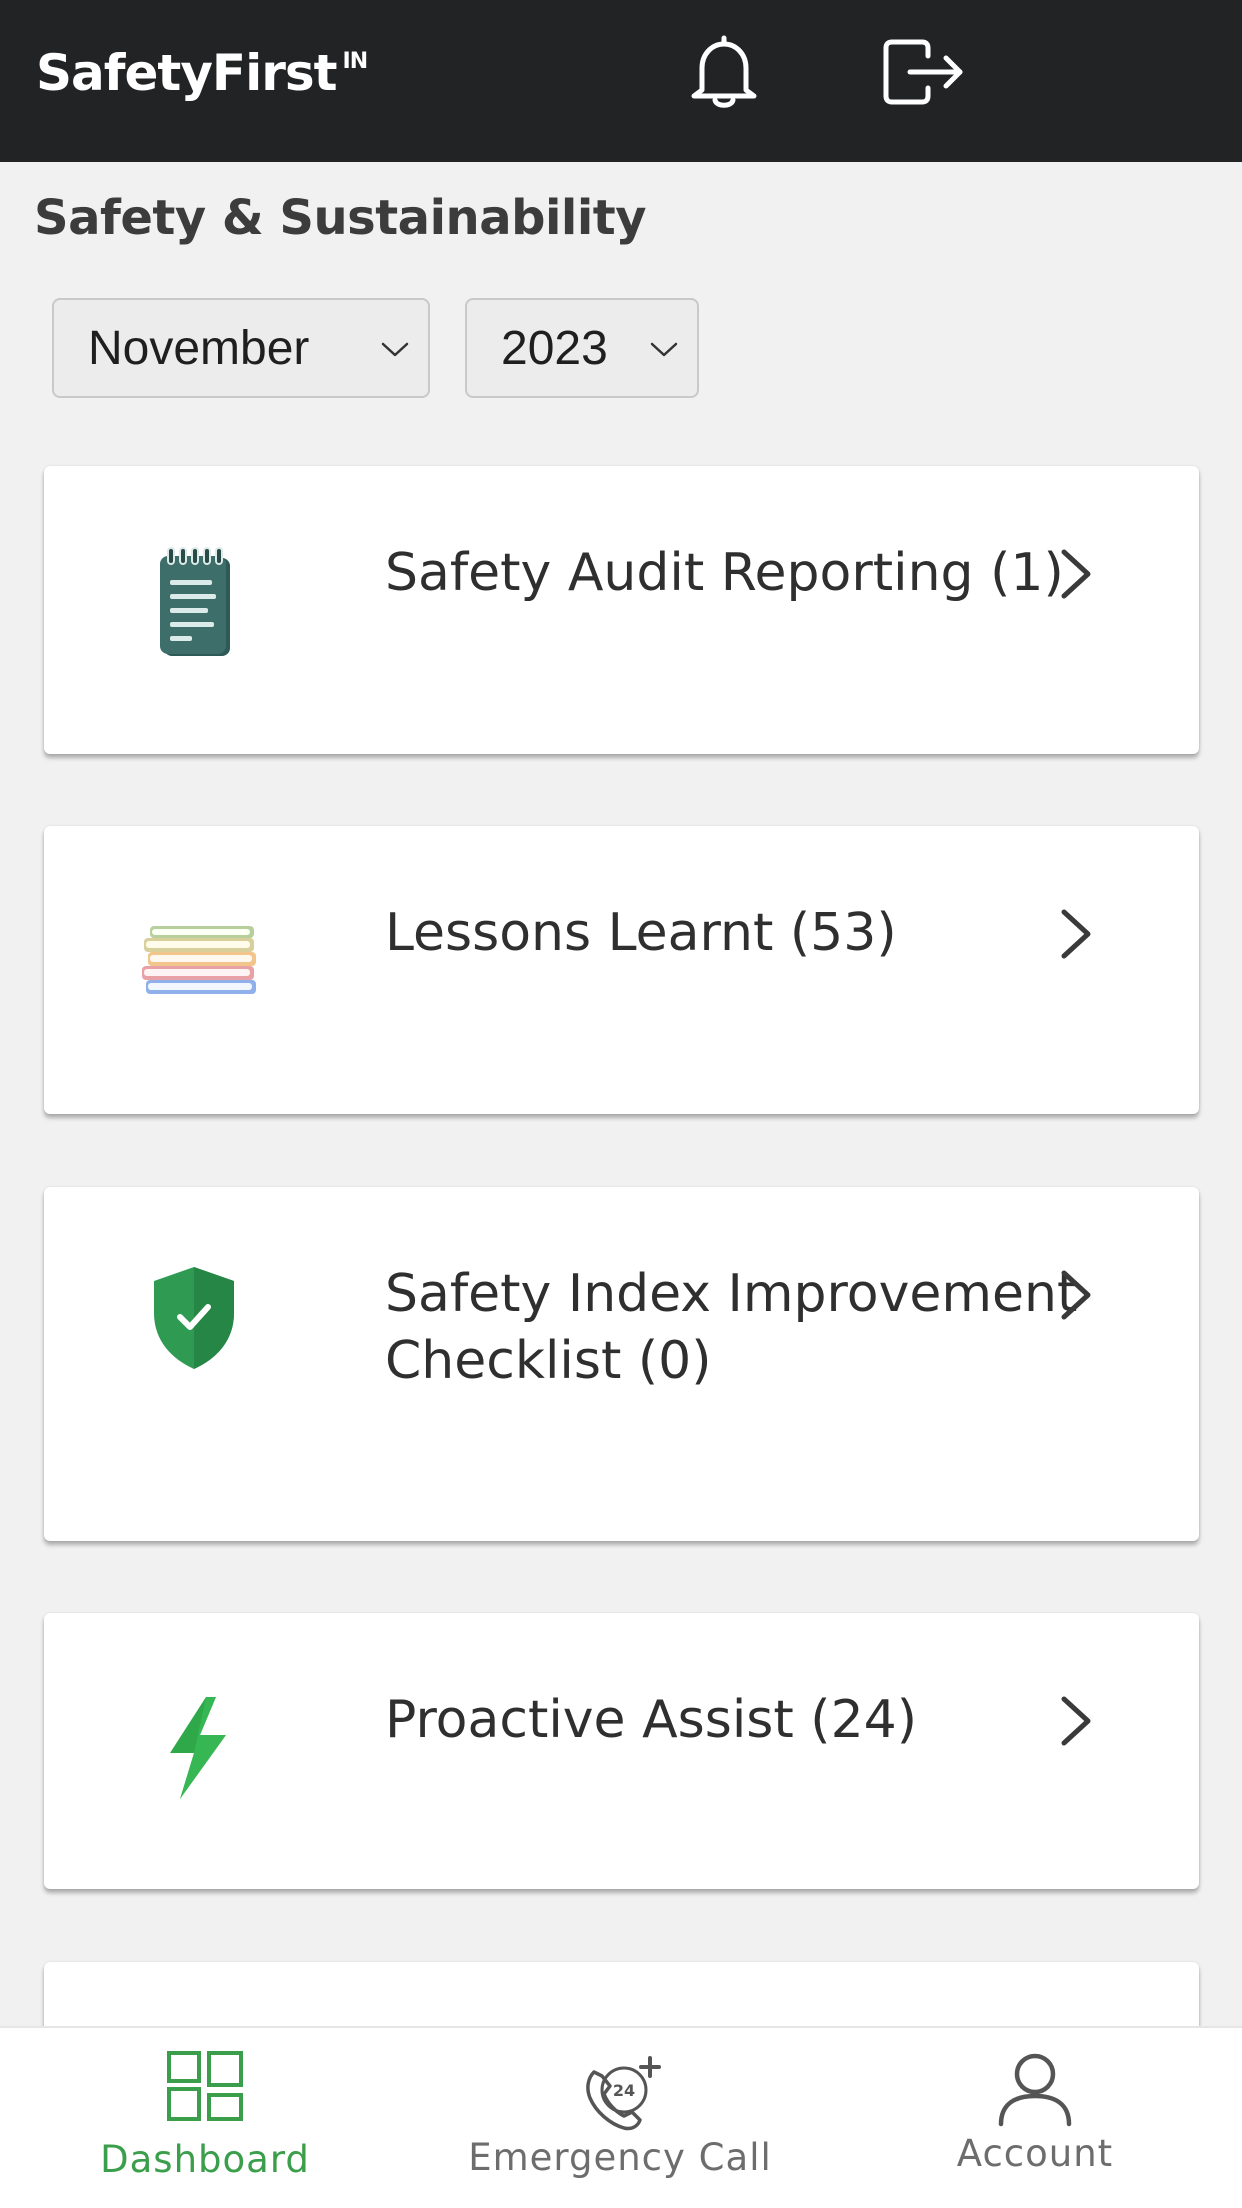 This screenshot has height=2208, width=1242. I want to click on year-select-value: 2023, so click(554, 348).